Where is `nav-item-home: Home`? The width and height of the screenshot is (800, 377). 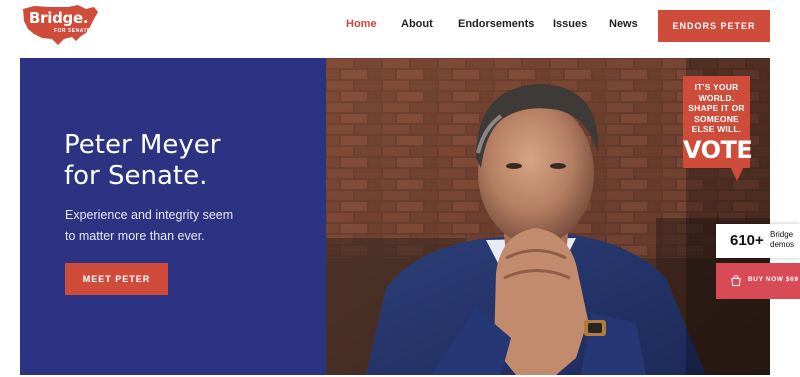 nav-item-home: Home is located at coordinates (361, 24).